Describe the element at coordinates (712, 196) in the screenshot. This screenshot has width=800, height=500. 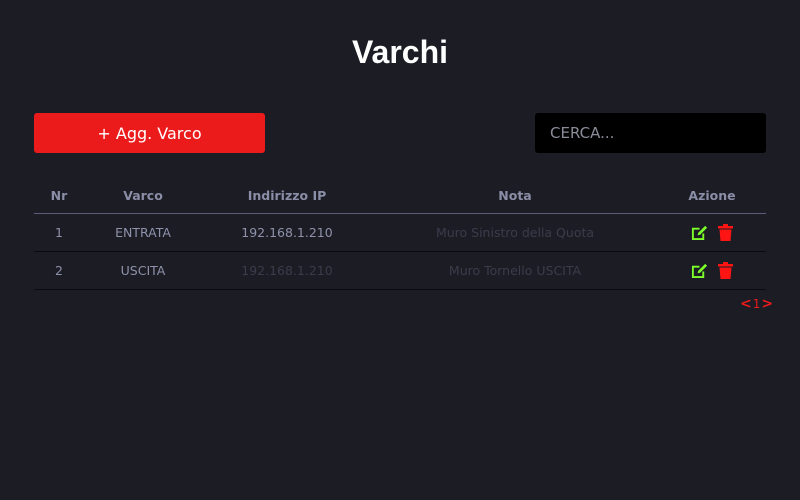
I see `column-header-azione: Azione` at that location.